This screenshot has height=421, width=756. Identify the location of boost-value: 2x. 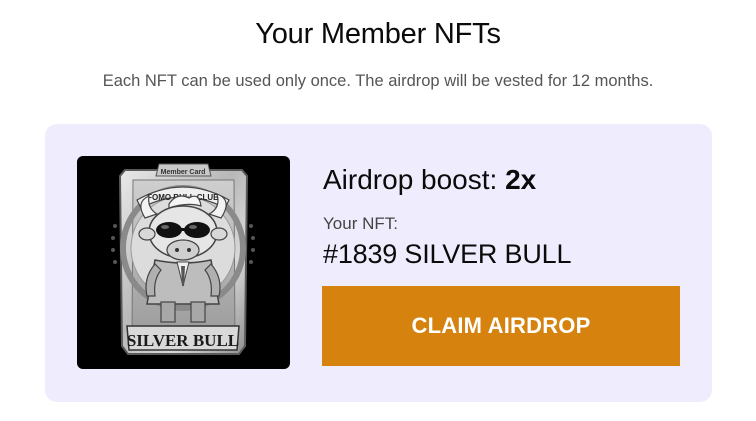
(521, 179).